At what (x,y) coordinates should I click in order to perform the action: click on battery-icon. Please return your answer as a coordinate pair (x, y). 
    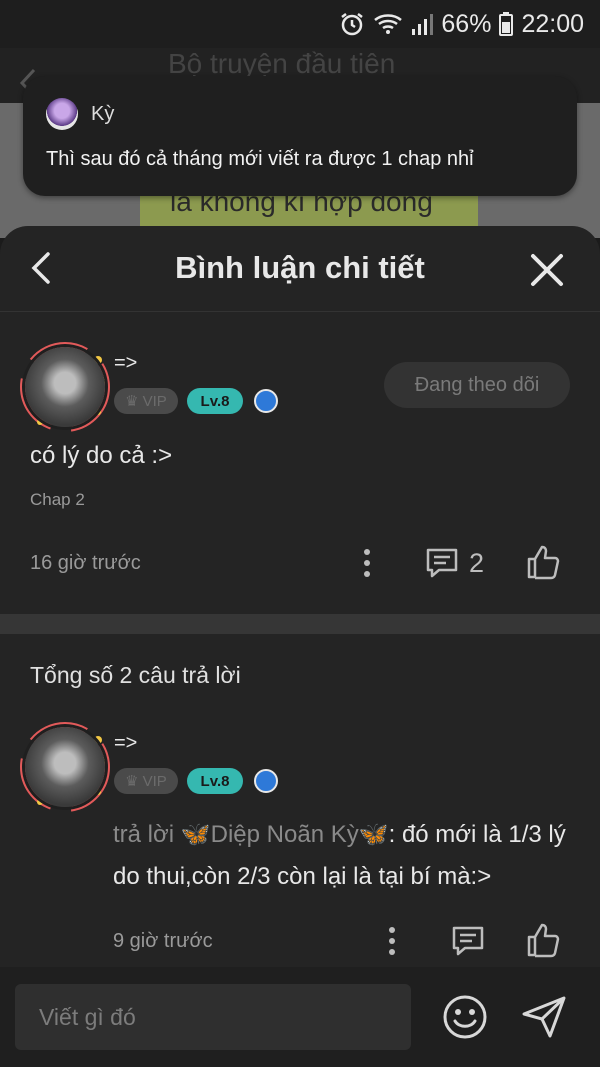
    Looking at the image, I should click on (506, 24).